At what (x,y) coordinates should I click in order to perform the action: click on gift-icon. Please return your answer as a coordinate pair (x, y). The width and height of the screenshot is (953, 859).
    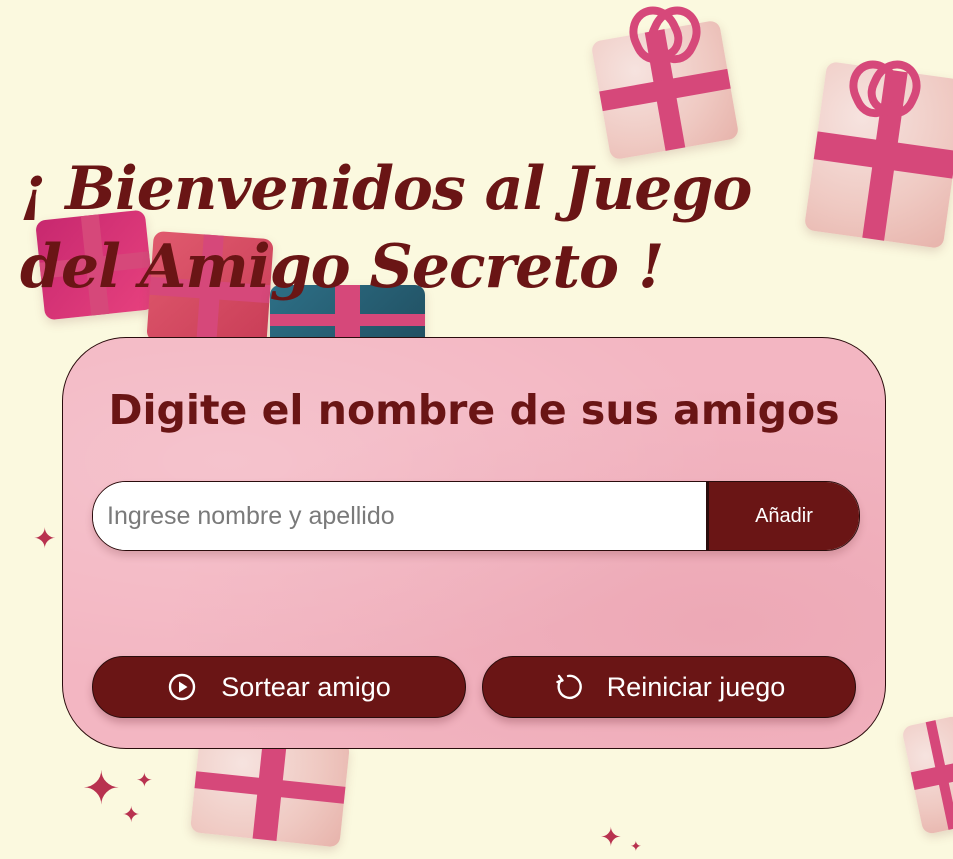
    Looking at the image, I should click on (927, 775).